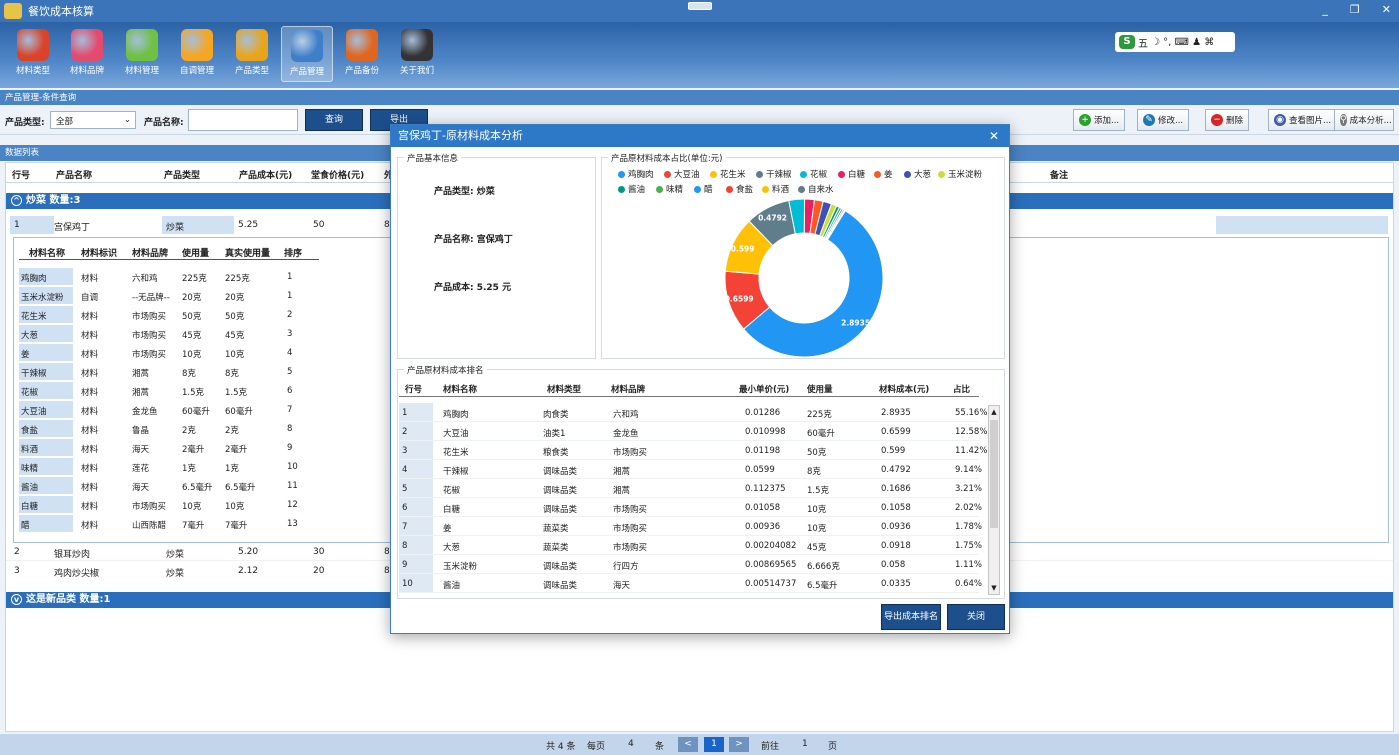  I want to click on subtable-row: 白糖 材料 市场购买 10克 10克 12, so click(169, 504).